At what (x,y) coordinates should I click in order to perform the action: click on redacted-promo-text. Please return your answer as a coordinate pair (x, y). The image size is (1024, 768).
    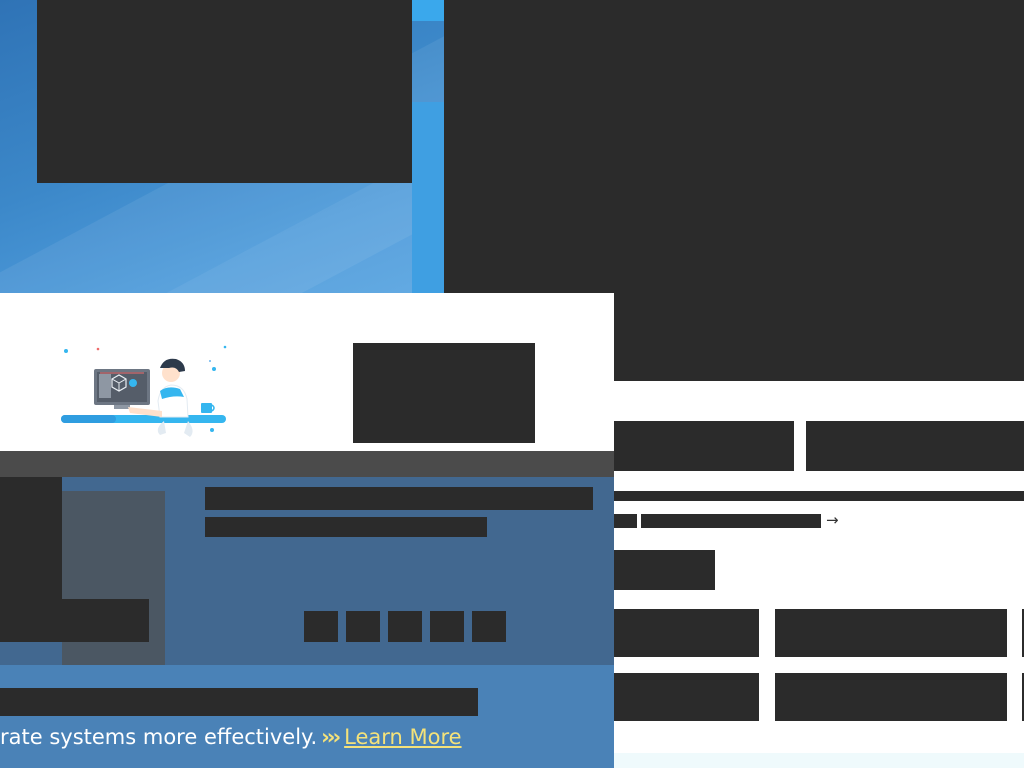
    Looking at the image, I should click on (444, 393).